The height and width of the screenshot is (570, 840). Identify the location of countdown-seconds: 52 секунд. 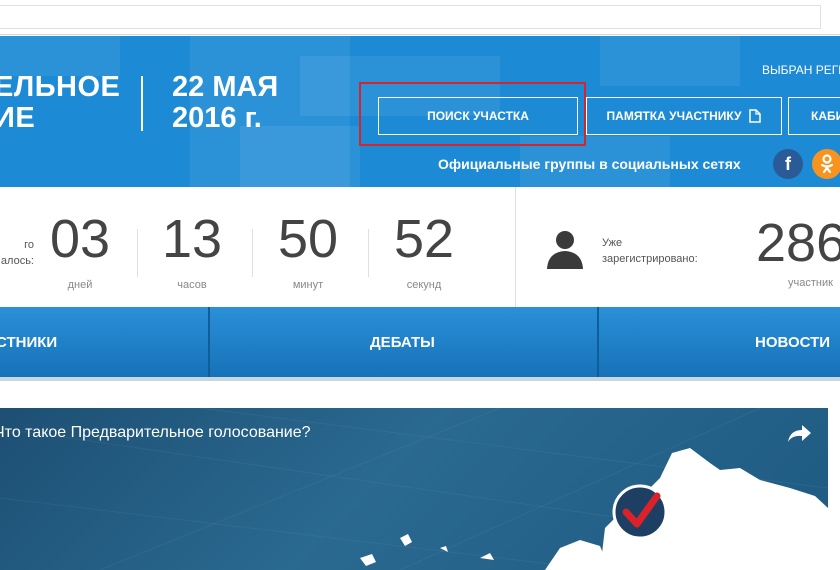
(424, 250).